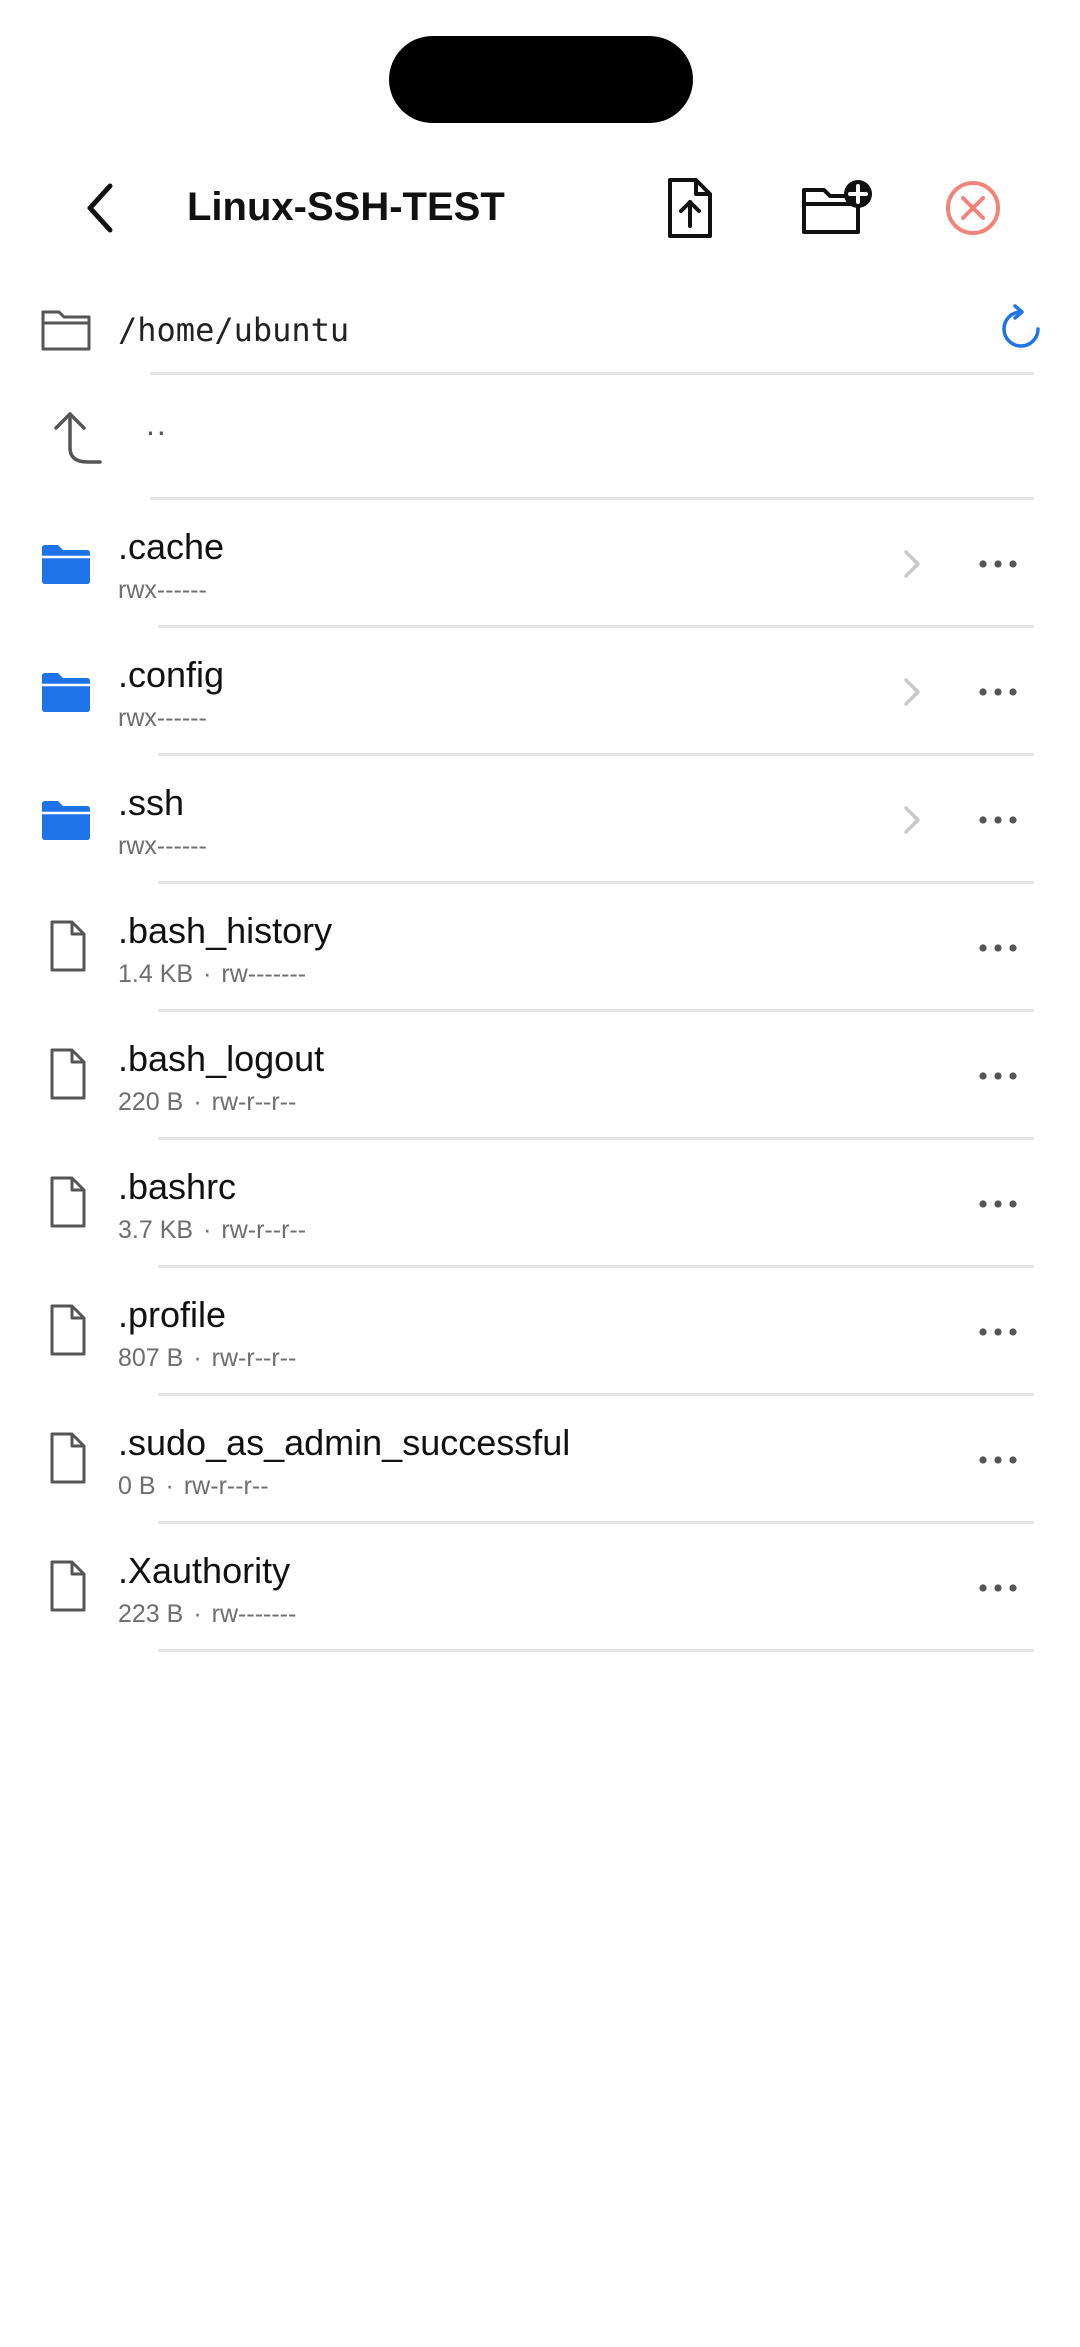 The width and height of the screenshot is (1080, 2347). Describe the element at coordinates (540, 1332) in the screenshot. I see `file-row: .profile 807 B · rw-r--r--` at that location.